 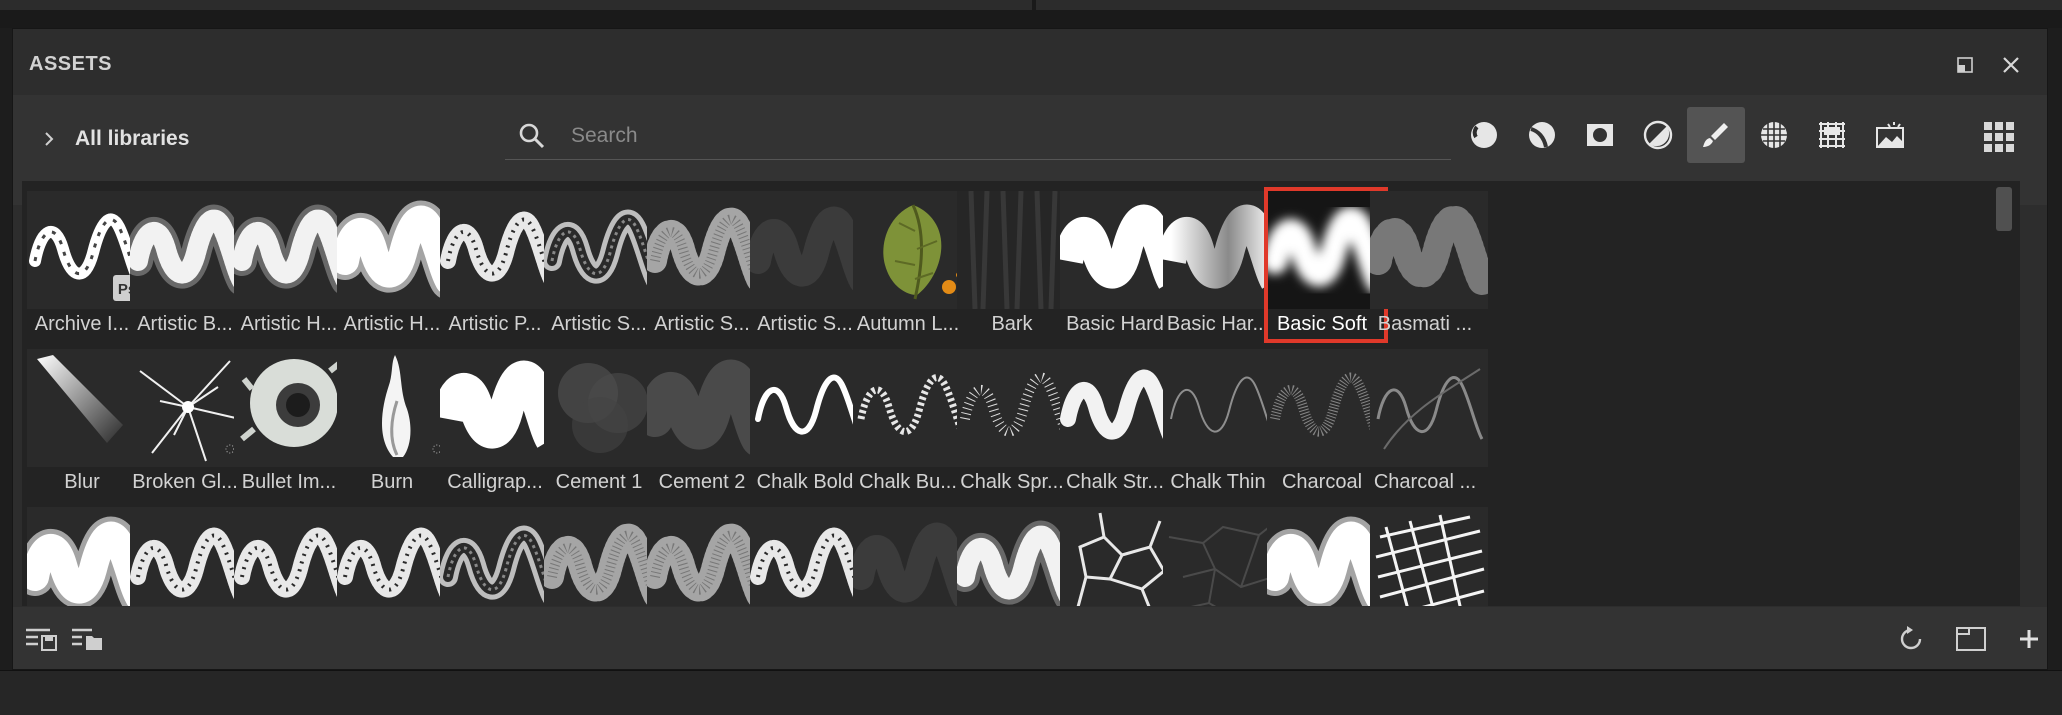 What do you see at coordinates (1031, 14) in the screenshot?
I see `top-window-strip` at bounding box center [1031, 14].